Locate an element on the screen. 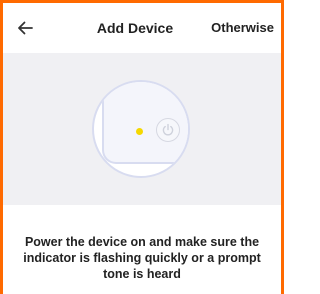 This screenshot has height=294, width=320. power-icon is located at coordinates (168, 129).